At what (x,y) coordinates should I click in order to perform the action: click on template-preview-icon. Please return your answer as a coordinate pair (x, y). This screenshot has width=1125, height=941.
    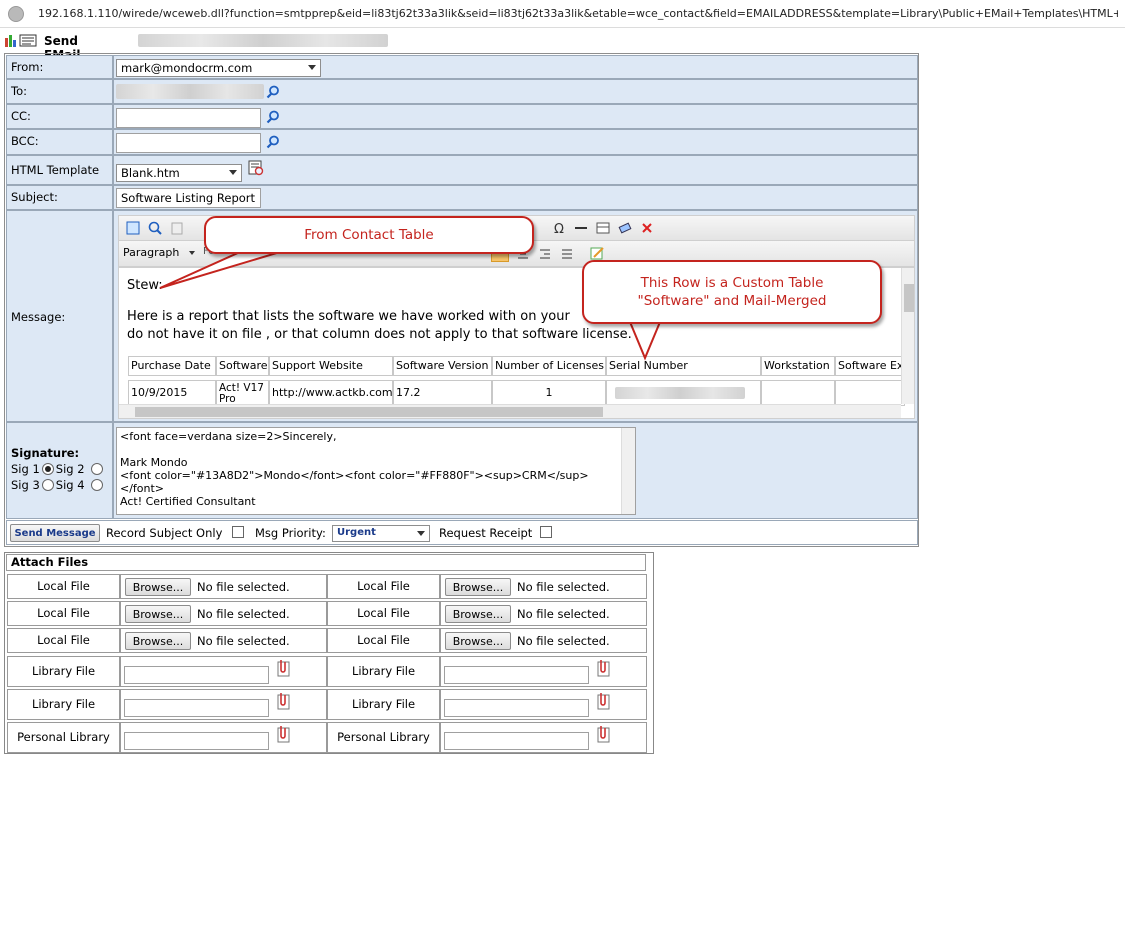
    Looking at the image, I should click on (256, 168).